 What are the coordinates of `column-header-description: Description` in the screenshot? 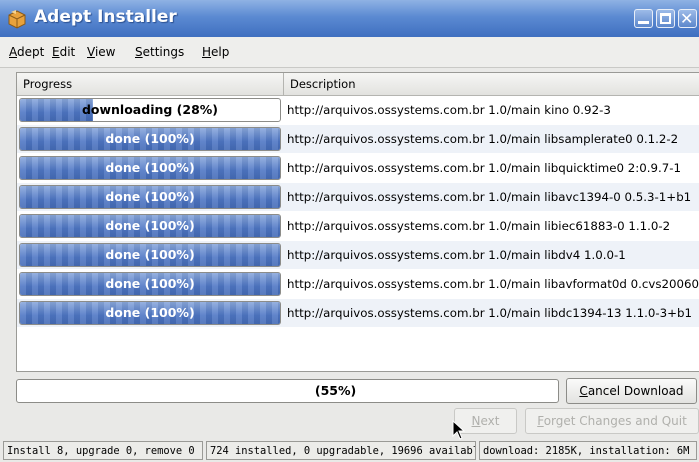 It's located at (491, 84).